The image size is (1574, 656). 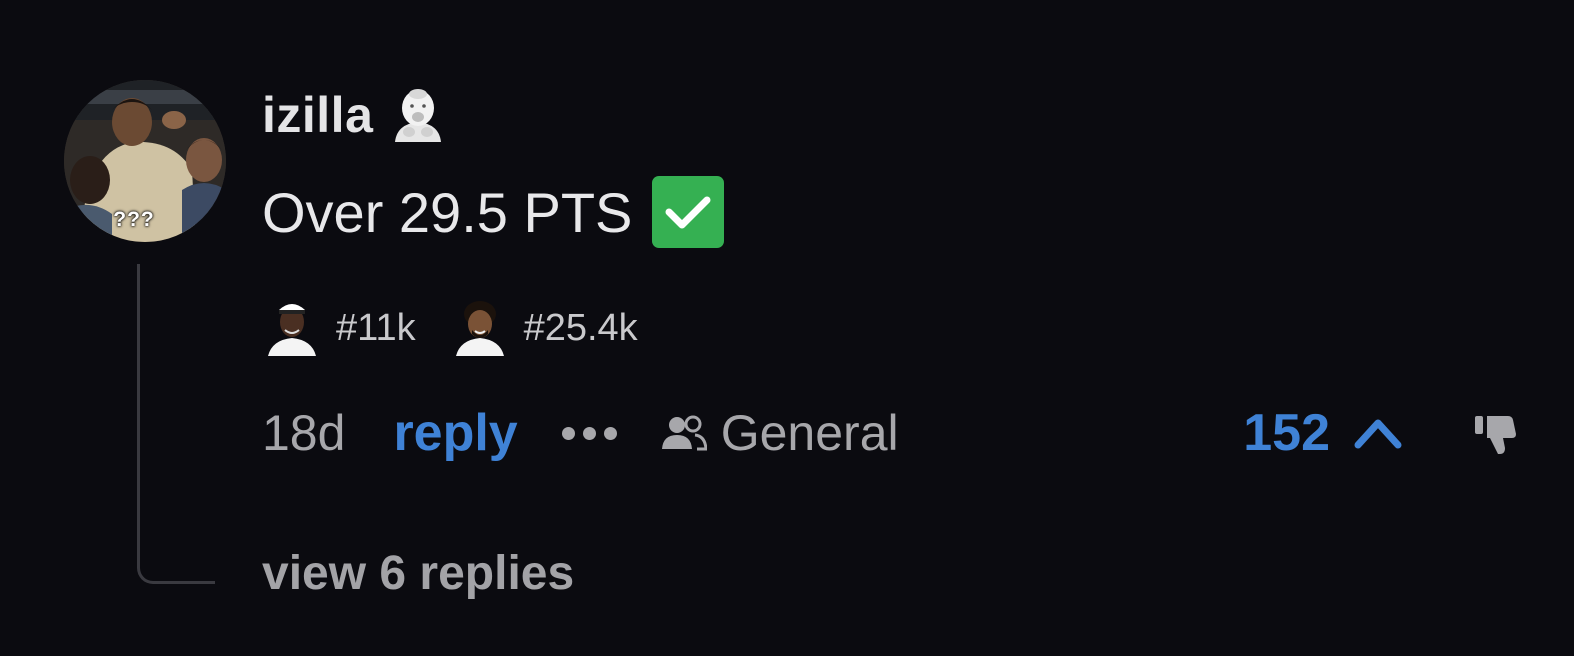 I want to click on community-link: General, so click(x=780, y=433).